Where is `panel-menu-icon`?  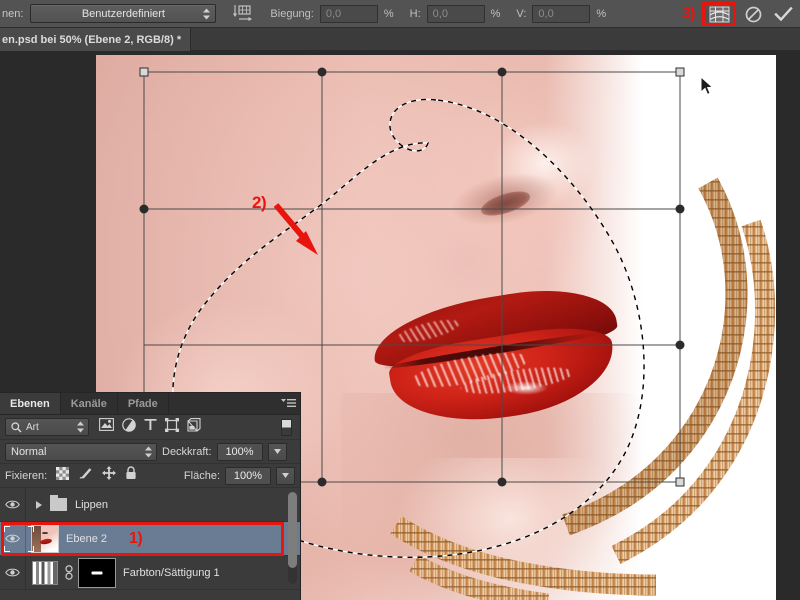 panel-menu-icon is located at coordinates (288, 403).